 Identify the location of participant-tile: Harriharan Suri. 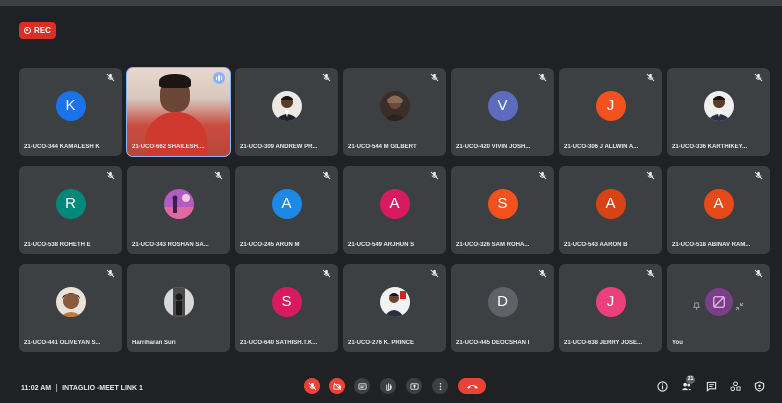
(178, 308).